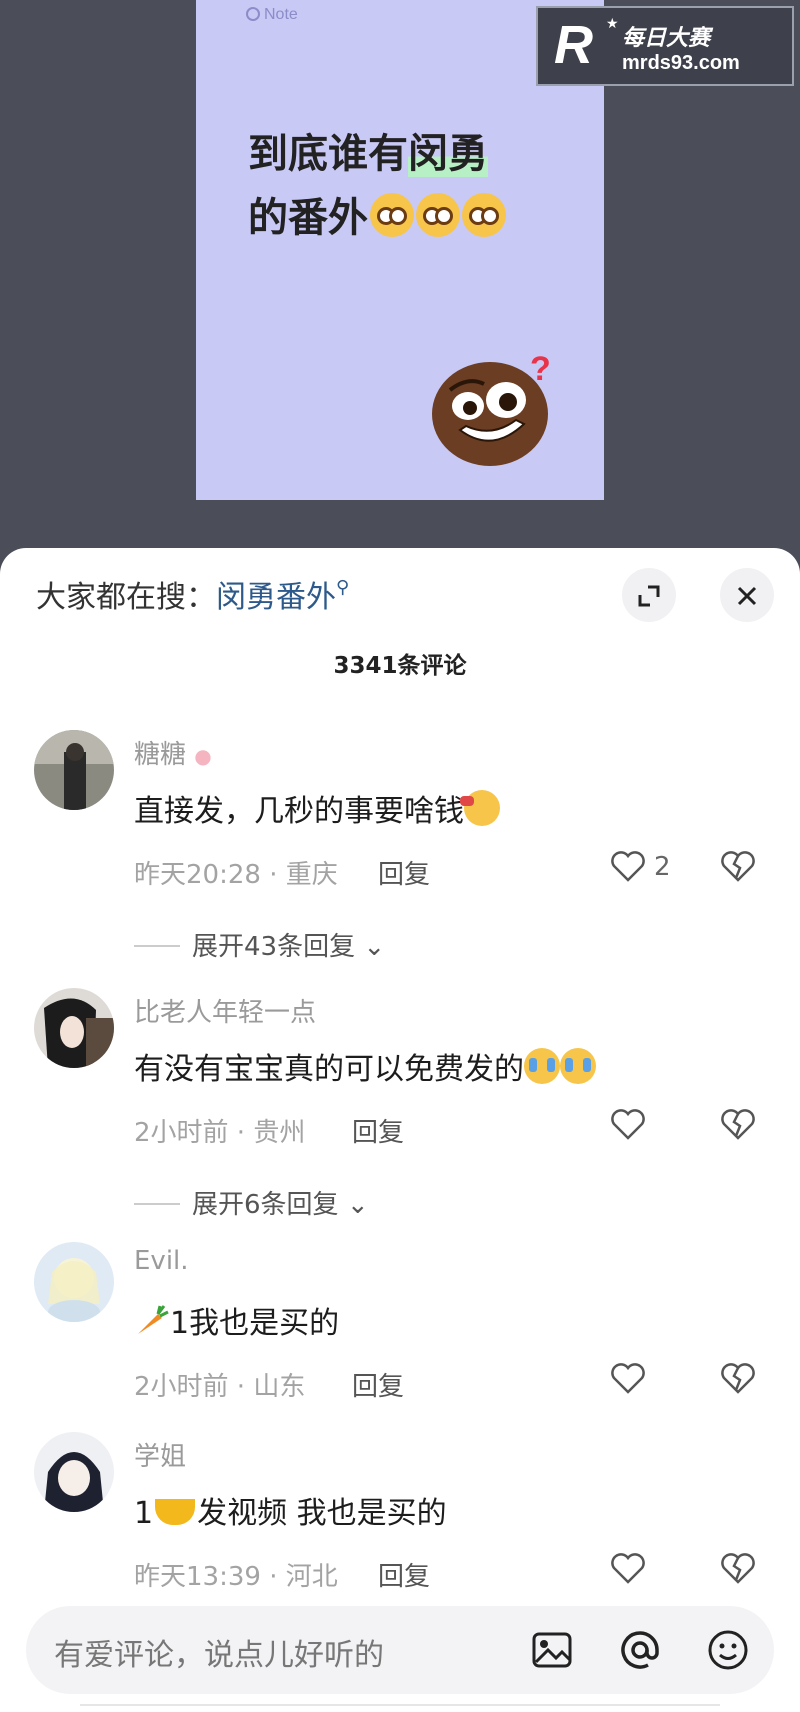 The height and width of the screenshot is (1712, 800). What do you see at coordinates (299, 811) in the screenshot?
I see `comment-text-body: 直接发，几秒的事要啥钱` at bounding box center [299, 811].